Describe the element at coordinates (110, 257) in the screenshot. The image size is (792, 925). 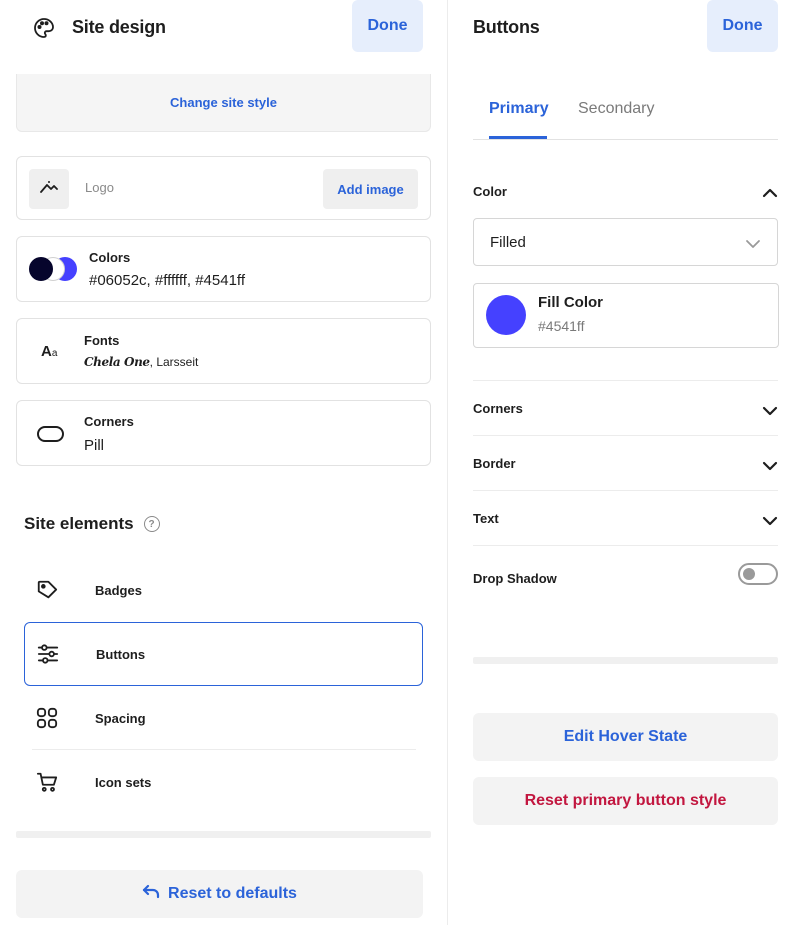
I see `colors-title: Colors` at that location.